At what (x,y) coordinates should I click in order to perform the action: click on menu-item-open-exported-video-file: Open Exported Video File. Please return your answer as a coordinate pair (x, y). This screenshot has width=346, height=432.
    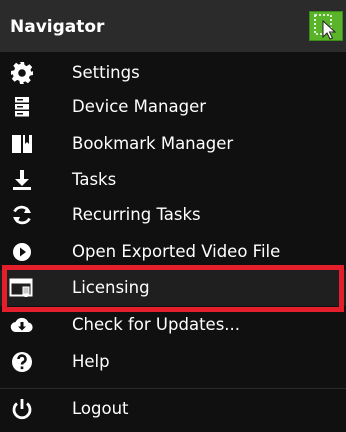
    Looking at the image, I should click on (173, 252).